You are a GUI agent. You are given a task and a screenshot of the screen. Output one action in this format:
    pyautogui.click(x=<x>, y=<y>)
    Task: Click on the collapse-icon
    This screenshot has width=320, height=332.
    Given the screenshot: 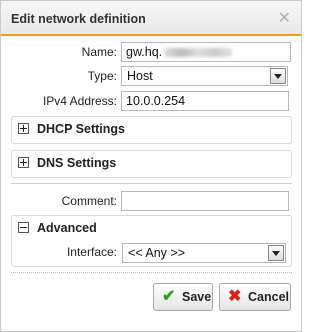 What is the action you would take?
    pyautogui.click(x=23, y=227)
    